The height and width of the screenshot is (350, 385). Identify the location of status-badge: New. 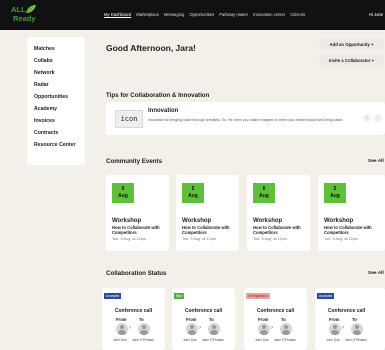
(179, 296).